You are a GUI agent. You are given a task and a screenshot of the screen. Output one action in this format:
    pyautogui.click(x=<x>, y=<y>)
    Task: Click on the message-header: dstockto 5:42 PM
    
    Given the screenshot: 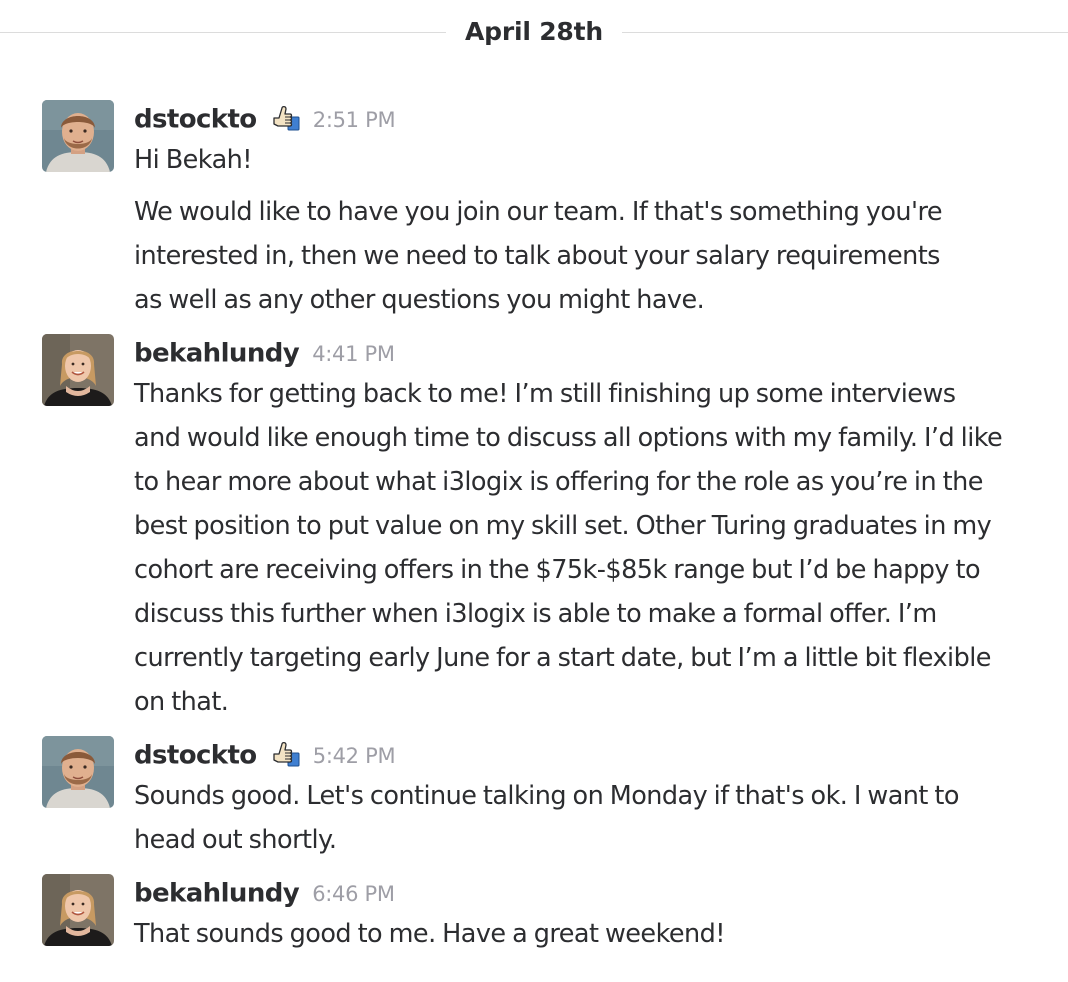 What is the action you would take?
    pyautogui.click(x=574, y=755)
    